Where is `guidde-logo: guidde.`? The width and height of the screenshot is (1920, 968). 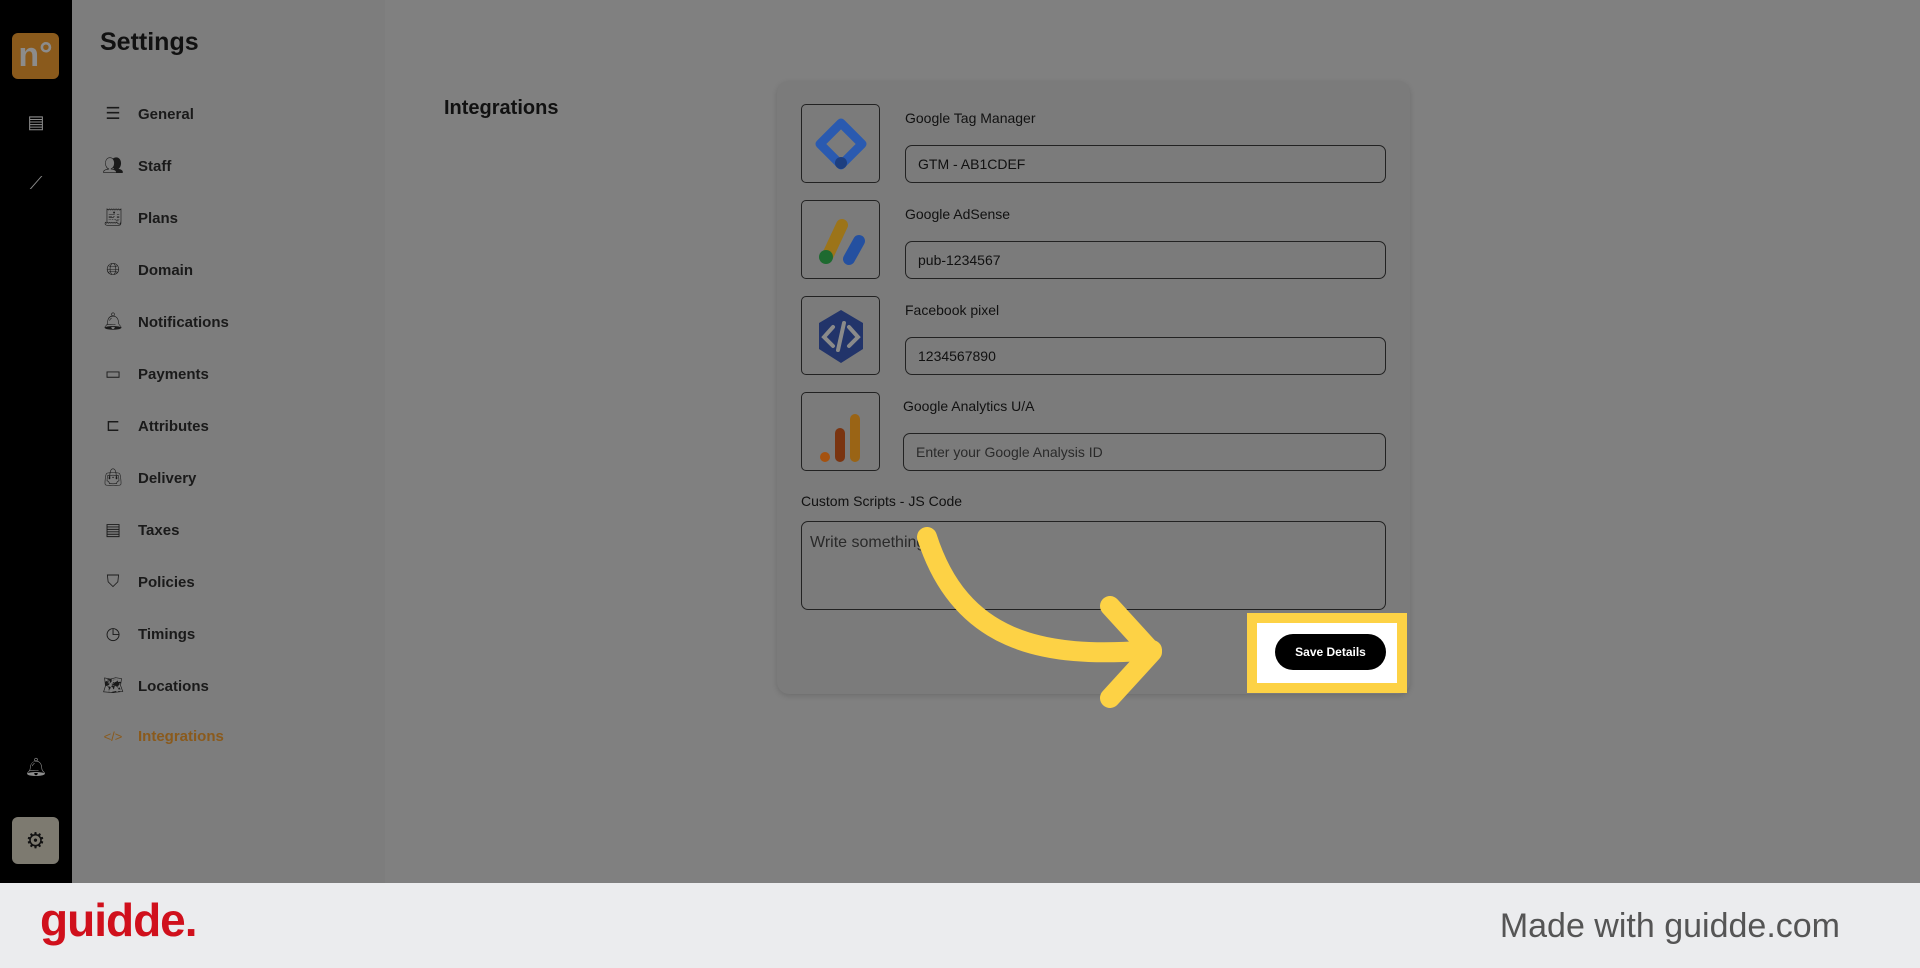
guidde-logo: guidde. is located at coordinates (119, 920).